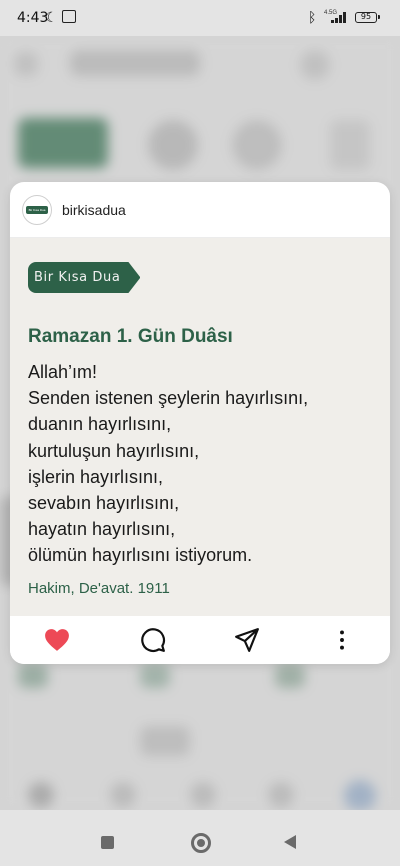 The width and height of the screenshot is (400, 866). I want to click on do-not-disturb-icon: ☾, so click(51, 17).